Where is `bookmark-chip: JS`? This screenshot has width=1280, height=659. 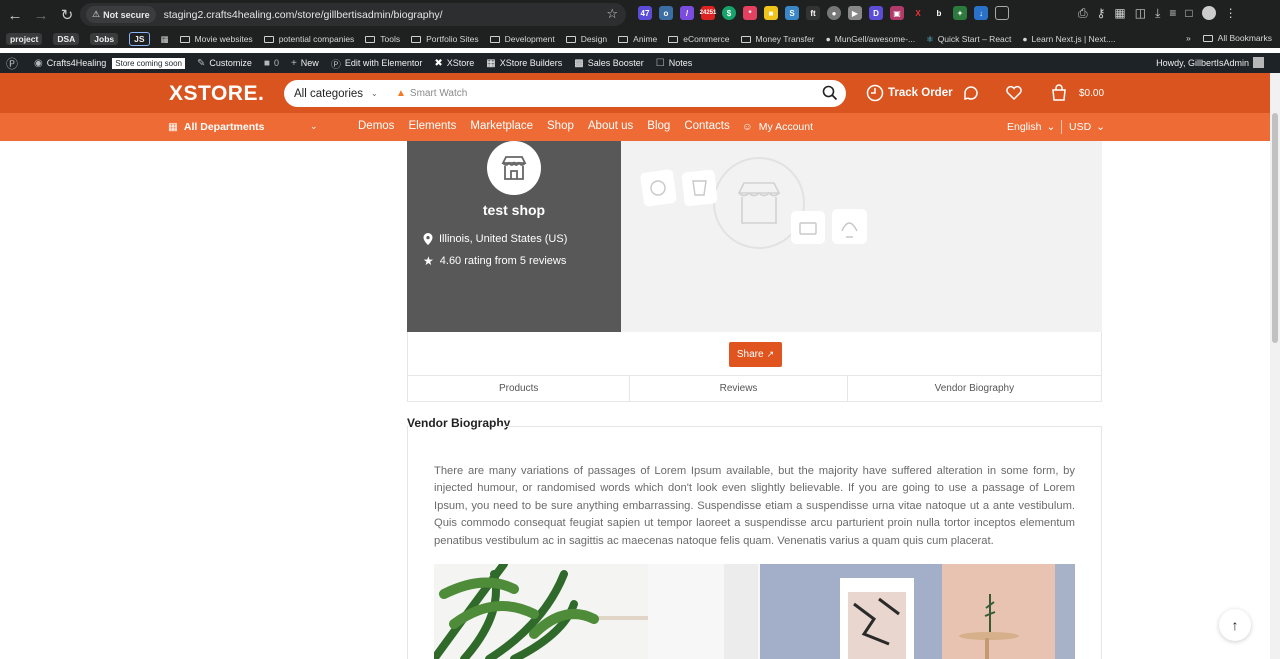
bookmark-chip: JS is located at coordinates (139, 39).